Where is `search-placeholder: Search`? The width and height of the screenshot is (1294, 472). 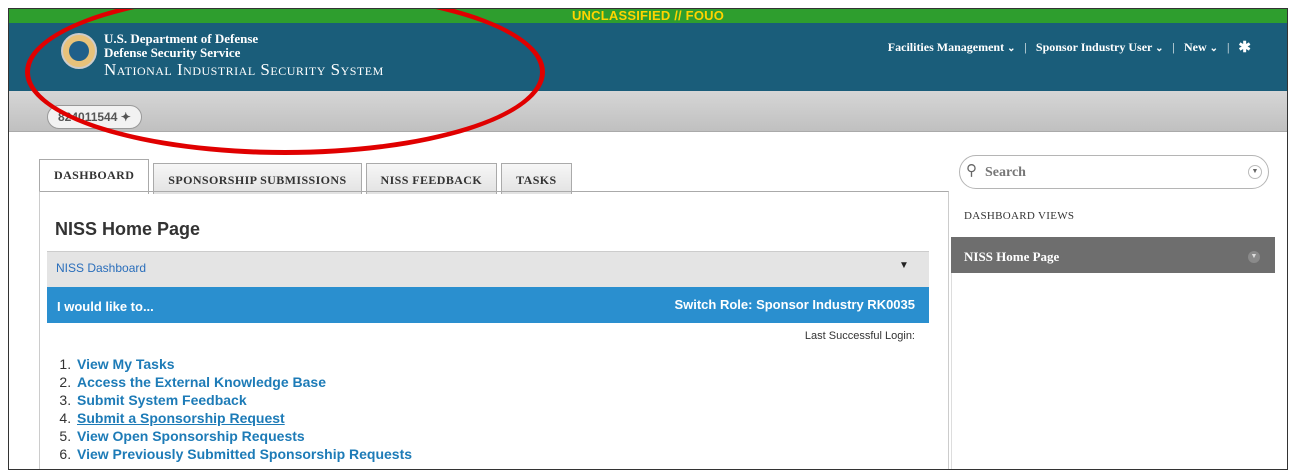
search-placeholder: Search is located at coordinates (1005, 173).